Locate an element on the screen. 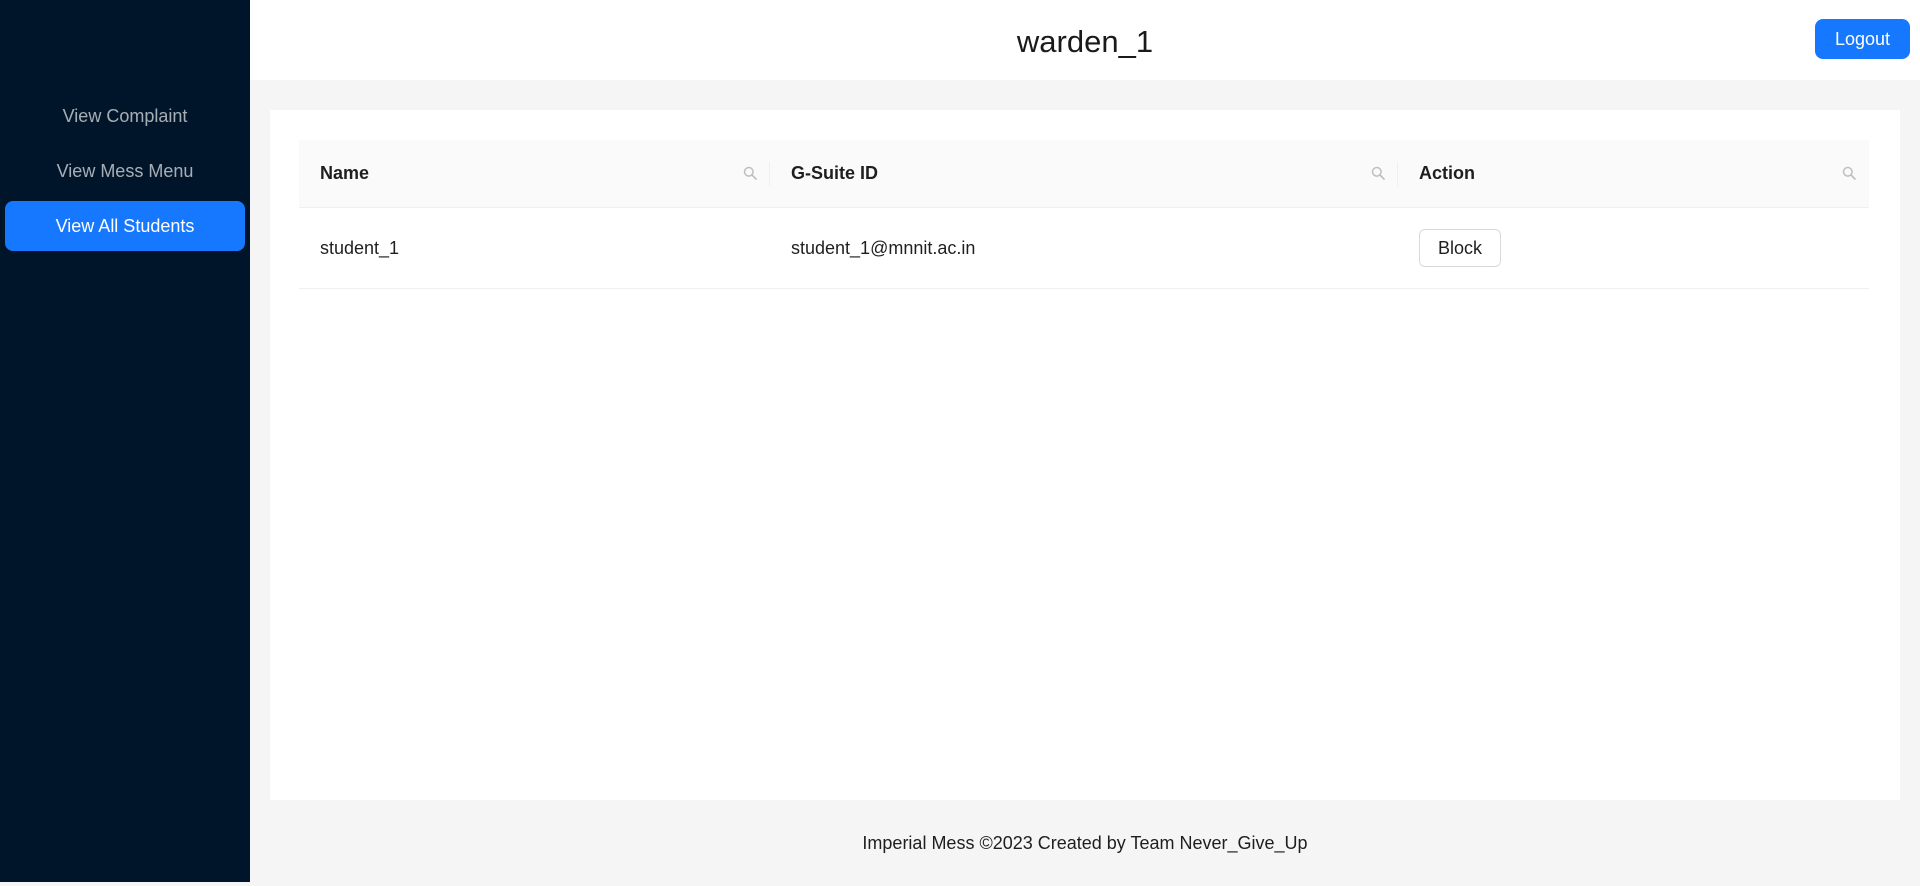 The height and width of the screenshot is (886, 1920). block-button: Block is located at coordinates (1460, 248).